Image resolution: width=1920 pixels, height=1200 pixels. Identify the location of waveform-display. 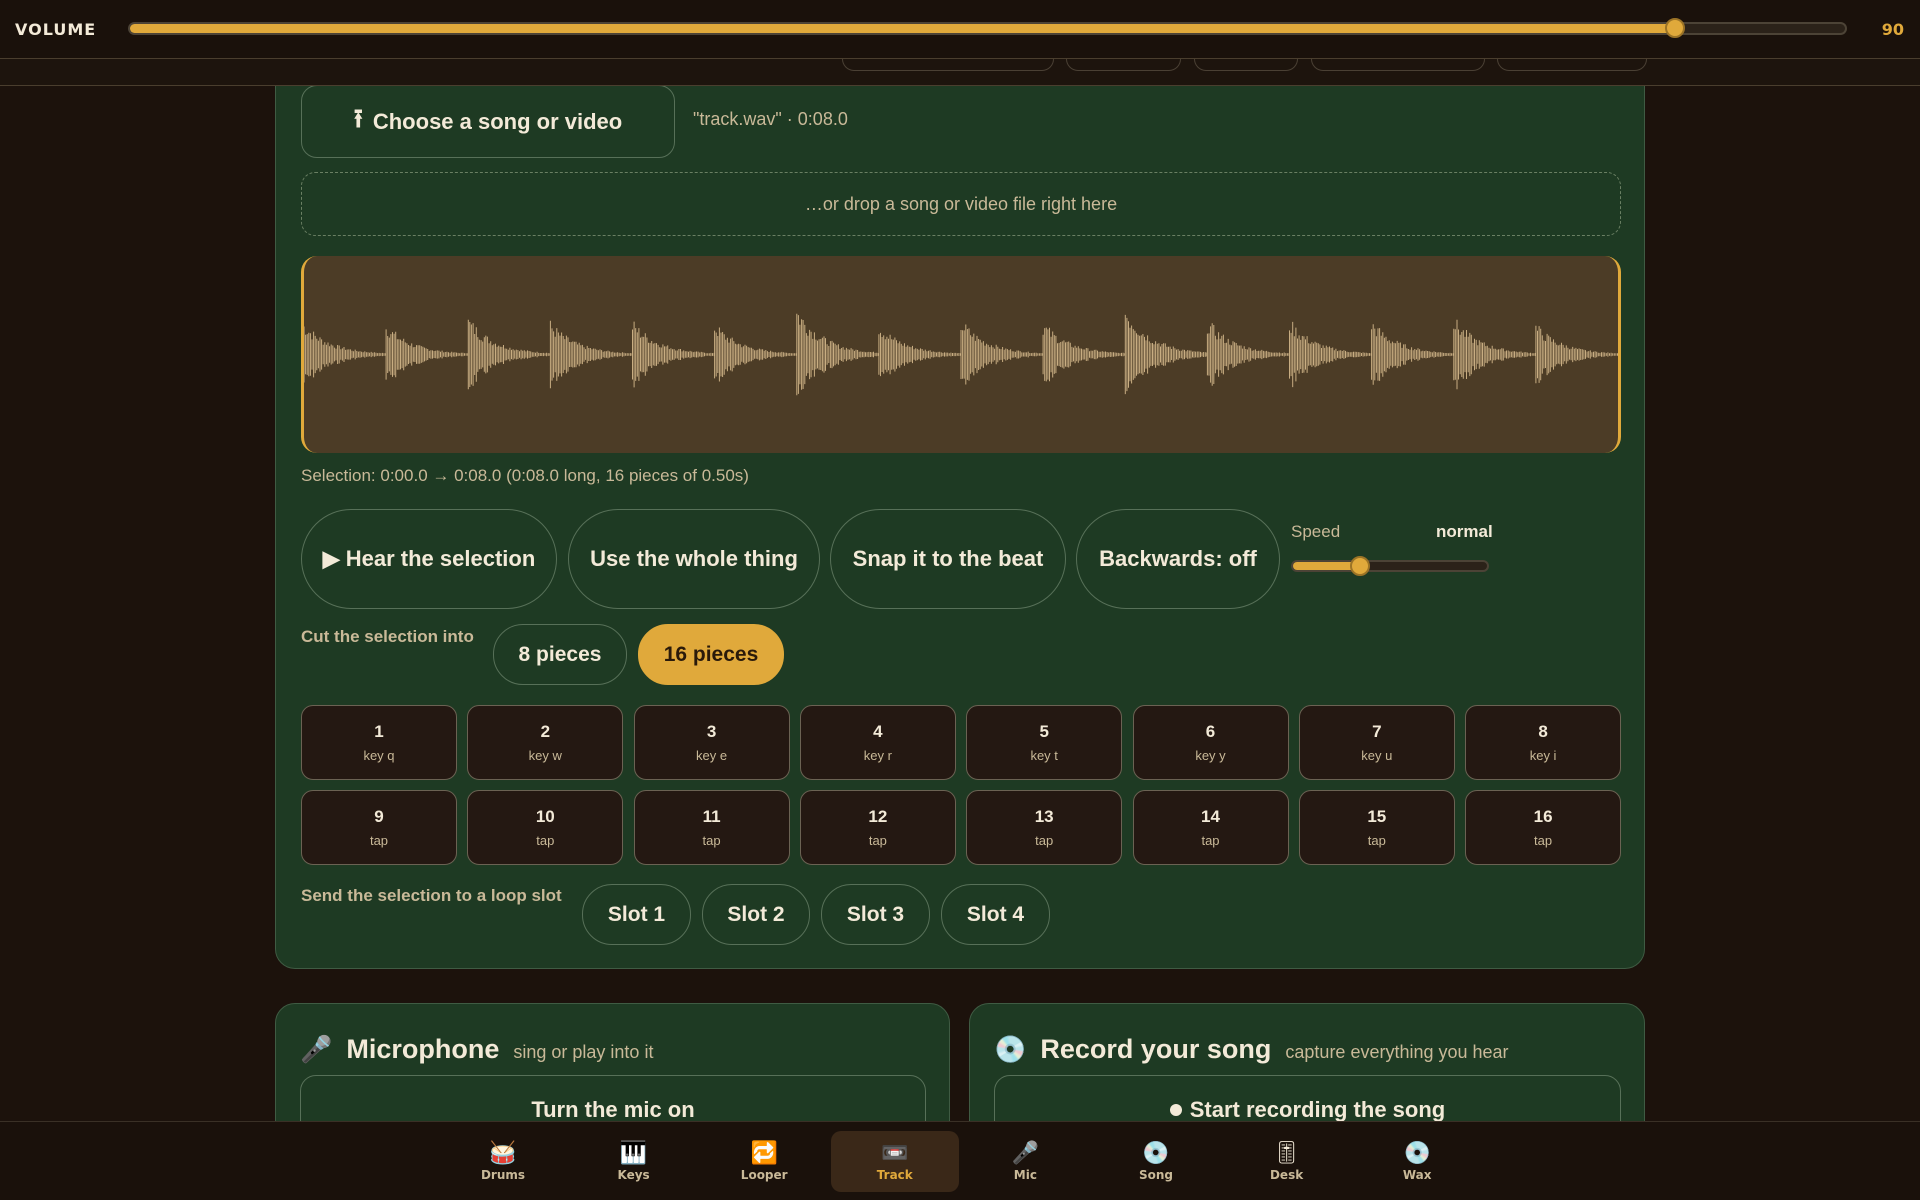
(961, 354).